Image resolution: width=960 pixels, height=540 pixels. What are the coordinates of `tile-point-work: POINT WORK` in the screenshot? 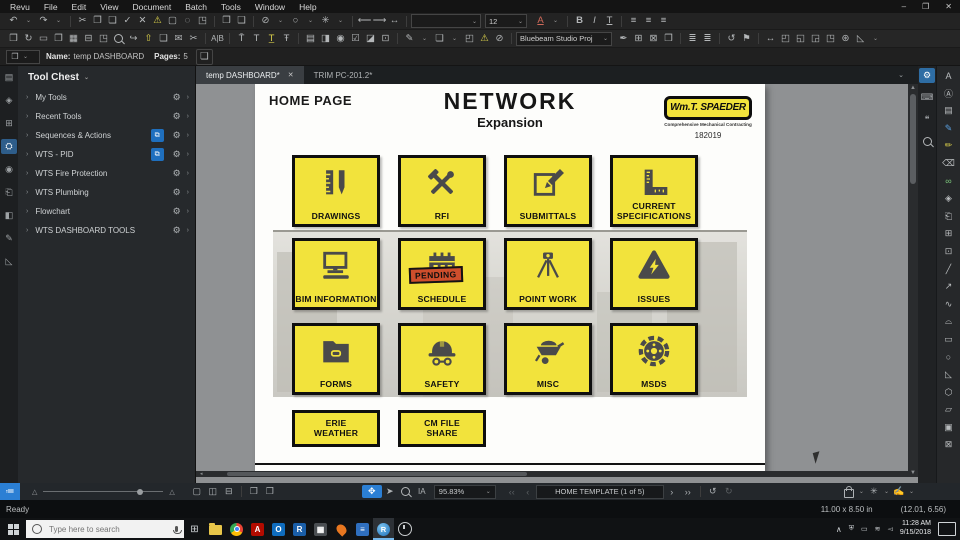 It's located at (548, 274).